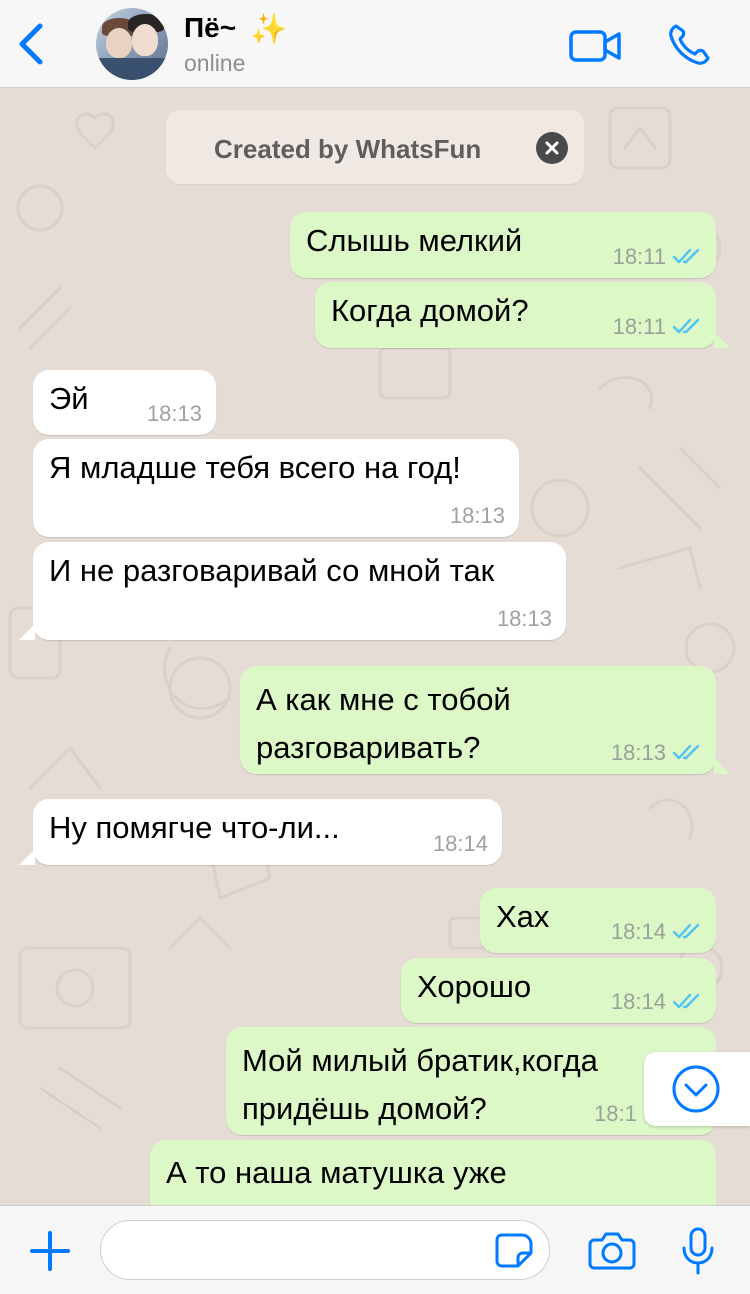  Describe the element at coordinates (364, 1108) in the screenshot. I see `message-line: придёшь домой?` at that location.